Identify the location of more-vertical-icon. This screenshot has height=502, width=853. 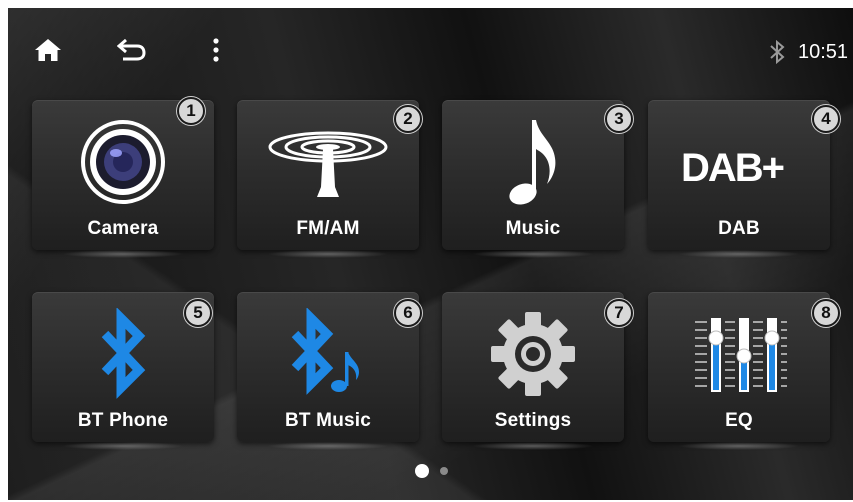
(216, 50).